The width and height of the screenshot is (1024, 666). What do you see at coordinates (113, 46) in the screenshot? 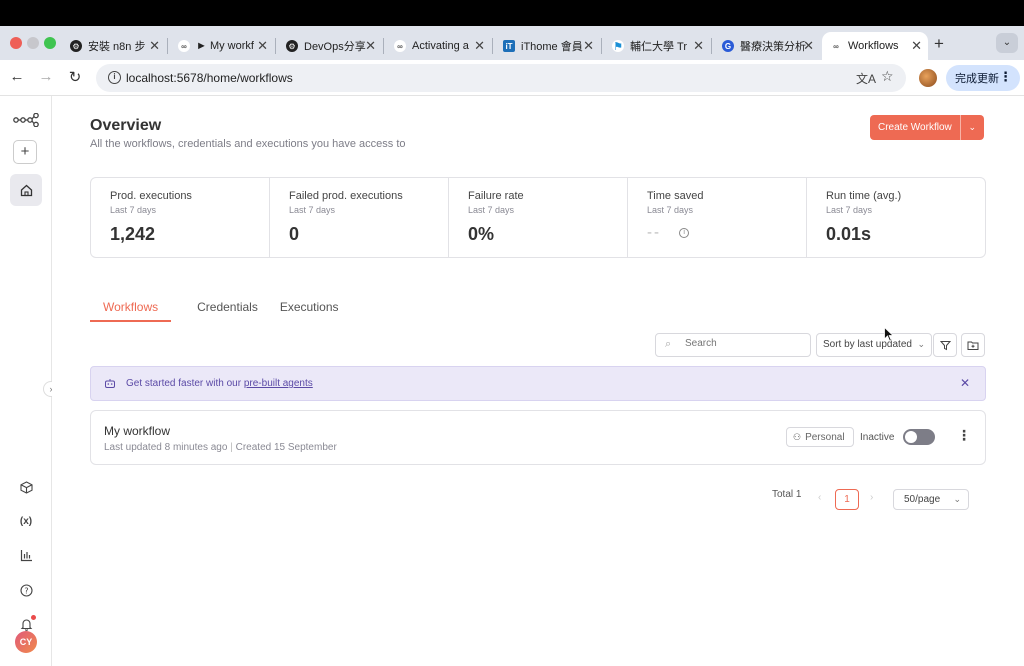
I see `browser-tab: ⚙ 安裝 n8n 步 ✕` at bounding box center [113, 46].